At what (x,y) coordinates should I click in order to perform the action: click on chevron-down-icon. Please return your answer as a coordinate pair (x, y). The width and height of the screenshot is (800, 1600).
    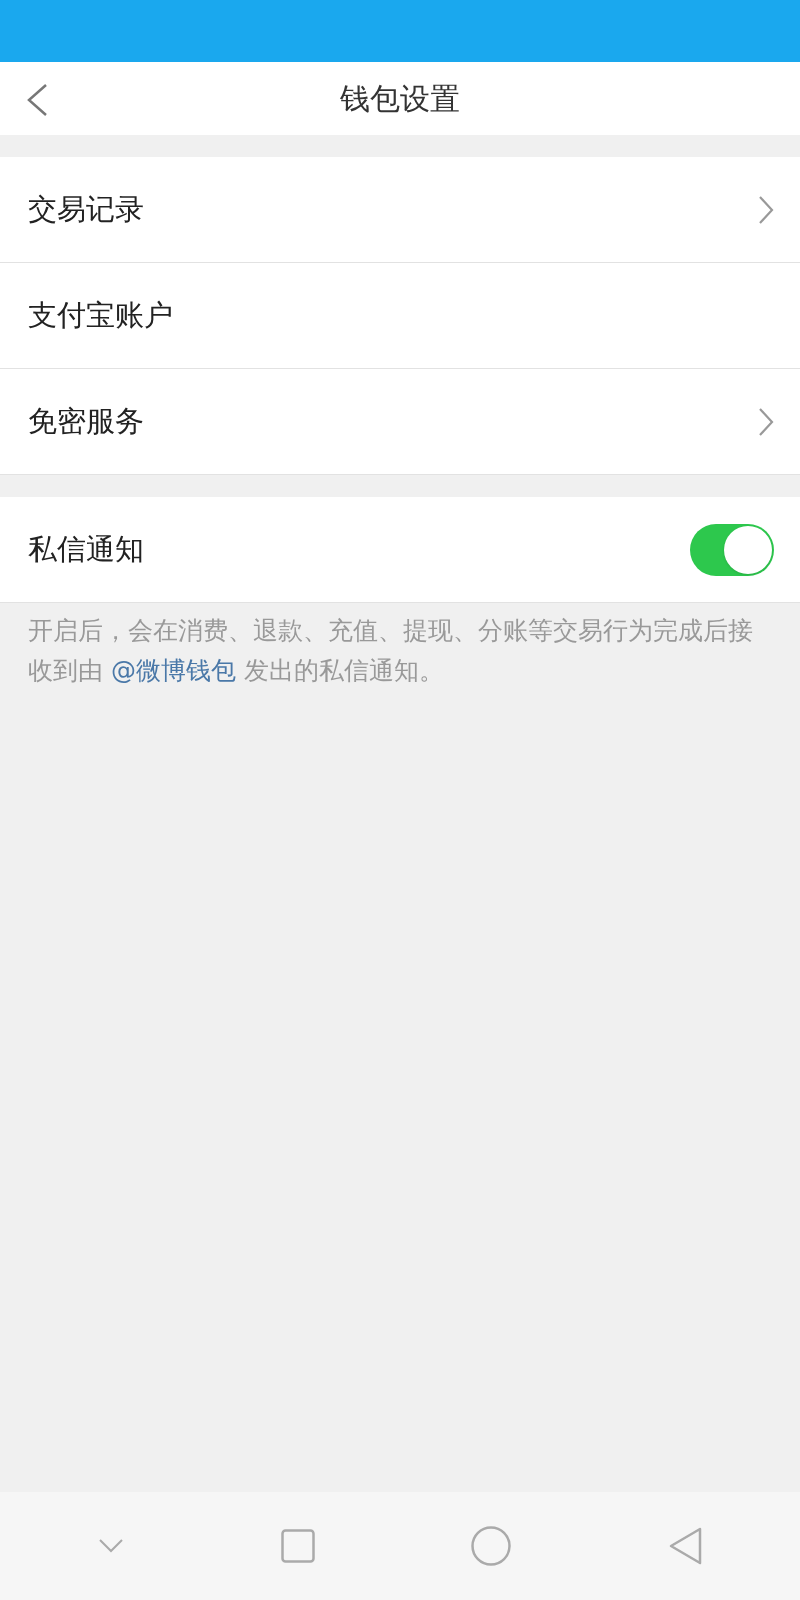
    Looking at the image, I should click on (111, 1546).